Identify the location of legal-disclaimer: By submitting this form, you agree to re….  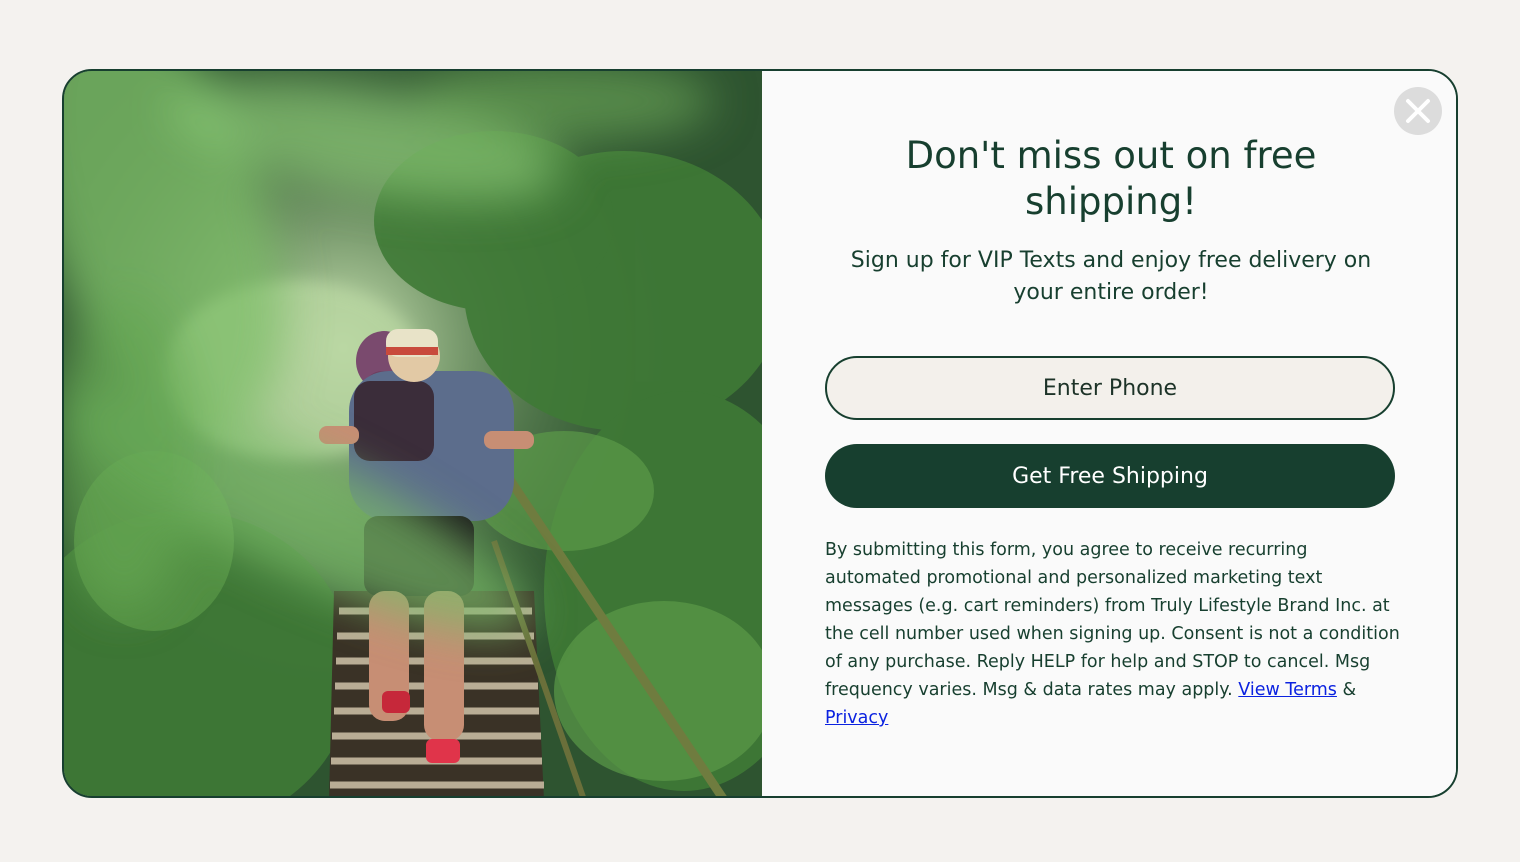
(1115, 634).